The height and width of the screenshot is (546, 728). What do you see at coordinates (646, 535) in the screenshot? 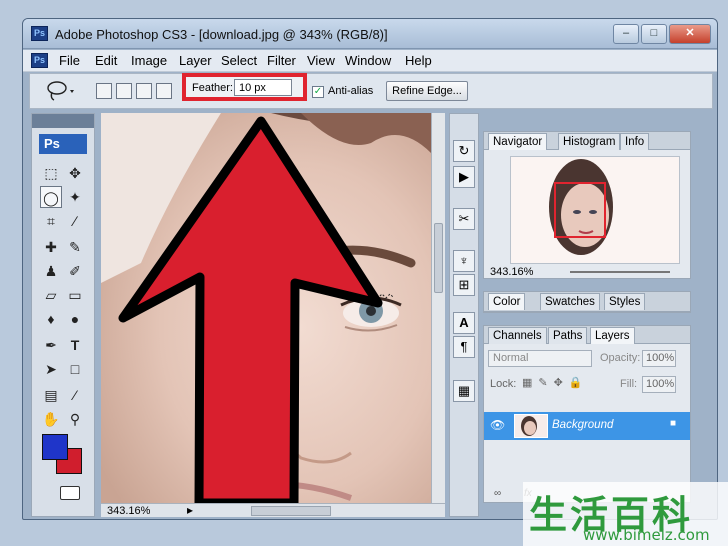
I see `watermark-url: www.bimeiz.com` at bounding box center [646, 535].